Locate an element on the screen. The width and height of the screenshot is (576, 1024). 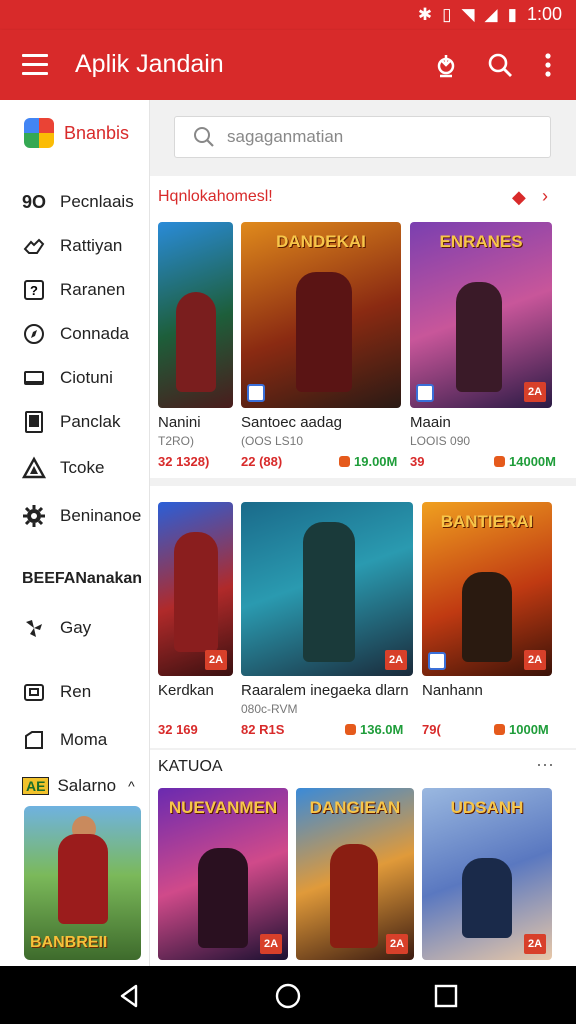
hamburger-menu-icon is located at coordinates (35, 65).